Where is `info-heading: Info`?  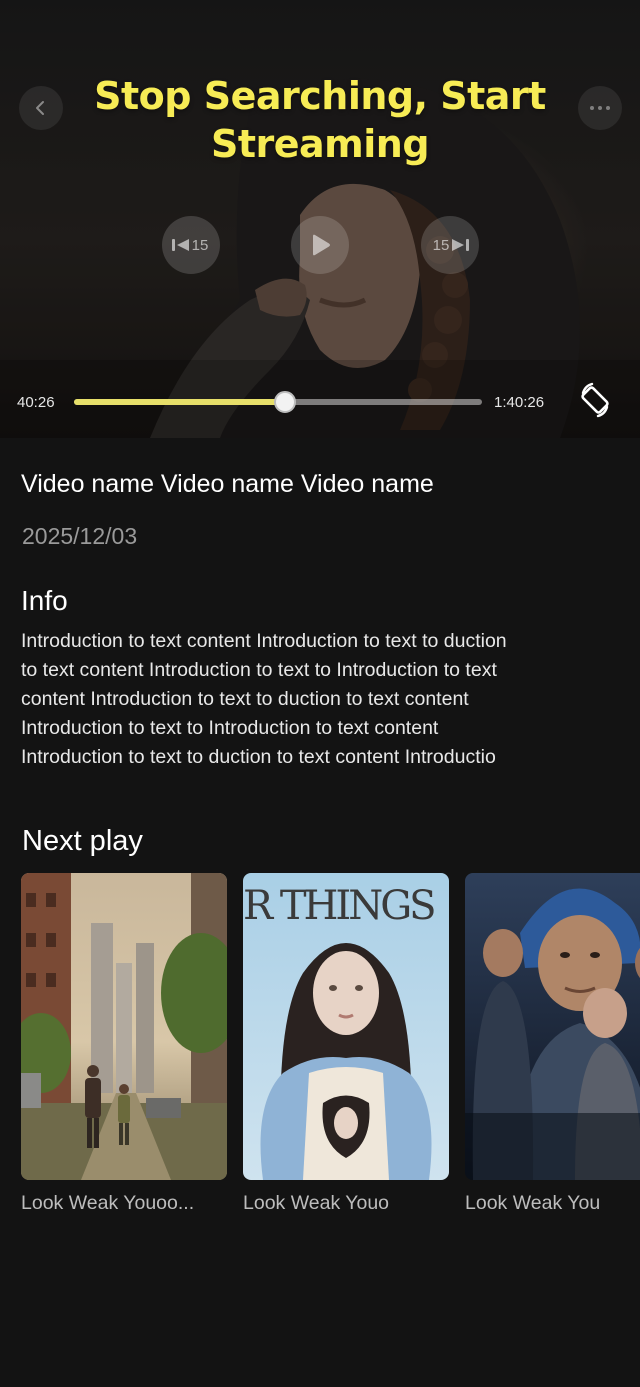 info-heading: Info is located at coordinates (44, 600).